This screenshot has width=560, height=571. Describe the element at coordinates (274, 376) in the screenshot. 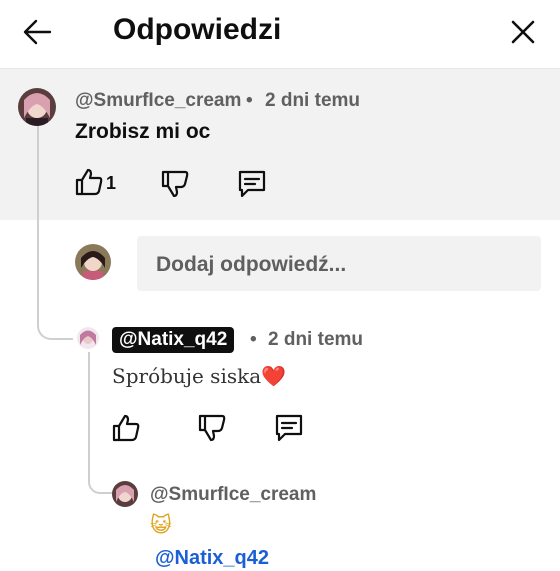

I see `heart-emoji: ❤️` at that location.